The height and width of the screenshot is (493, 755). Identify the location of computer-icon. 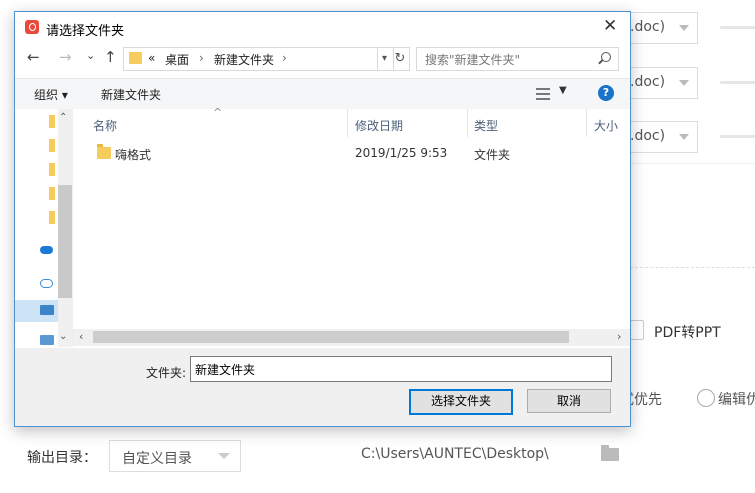
(47, 310).